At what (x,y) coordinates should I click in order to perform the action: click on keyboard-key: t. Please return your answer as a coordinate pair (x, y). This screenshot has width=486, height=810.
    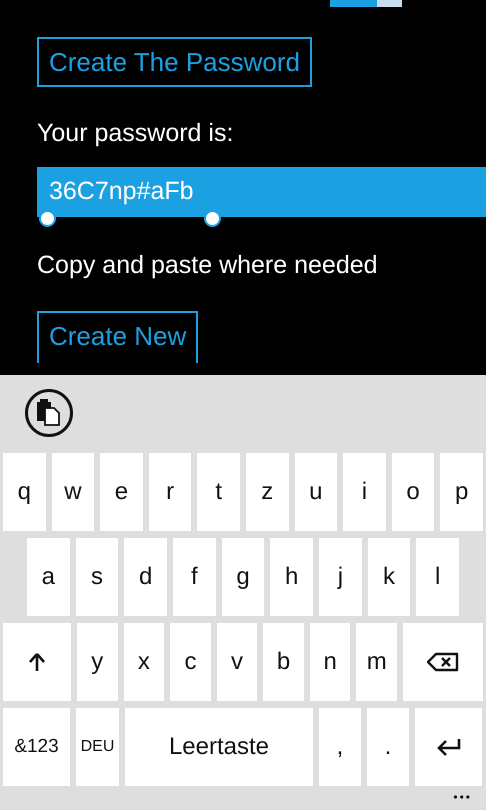
    Looking at the image, I should click on (218, 492).